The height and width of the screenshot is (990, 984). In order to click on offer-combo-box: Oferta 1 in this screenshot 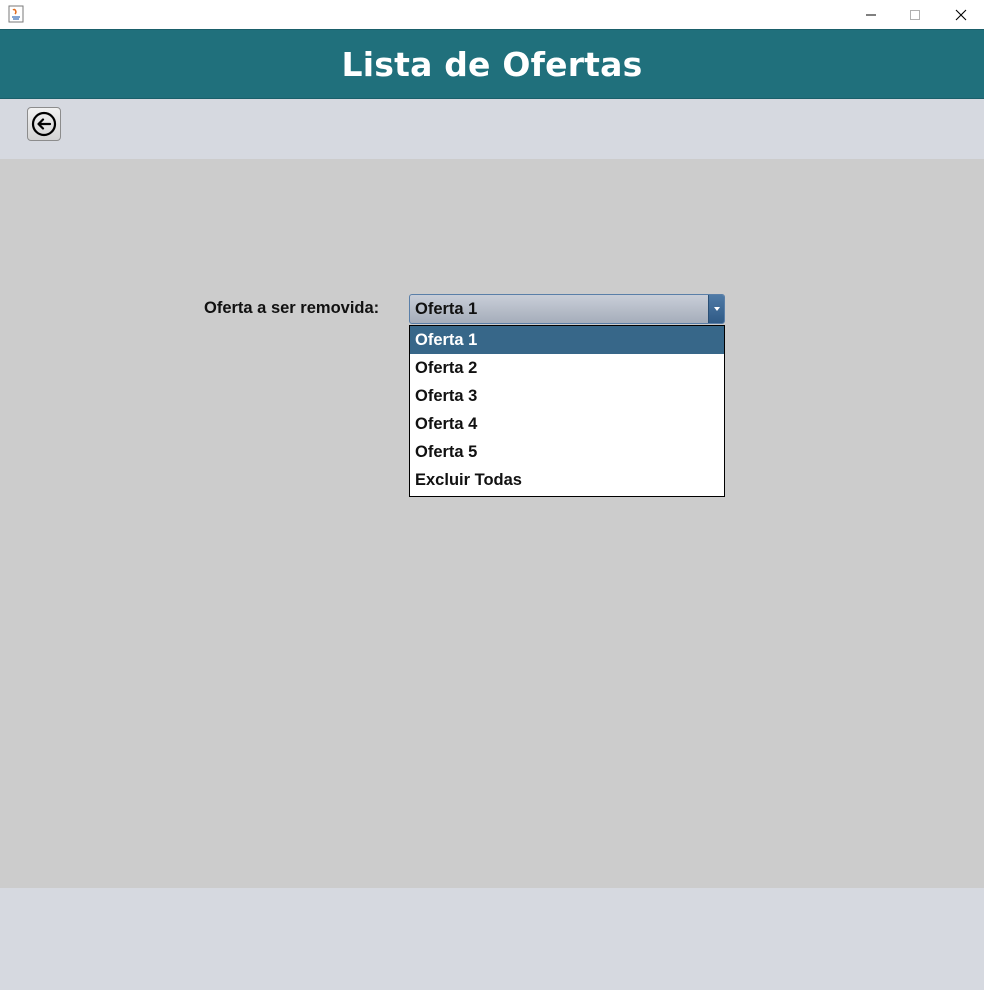, I will do `click(567, 309)`.